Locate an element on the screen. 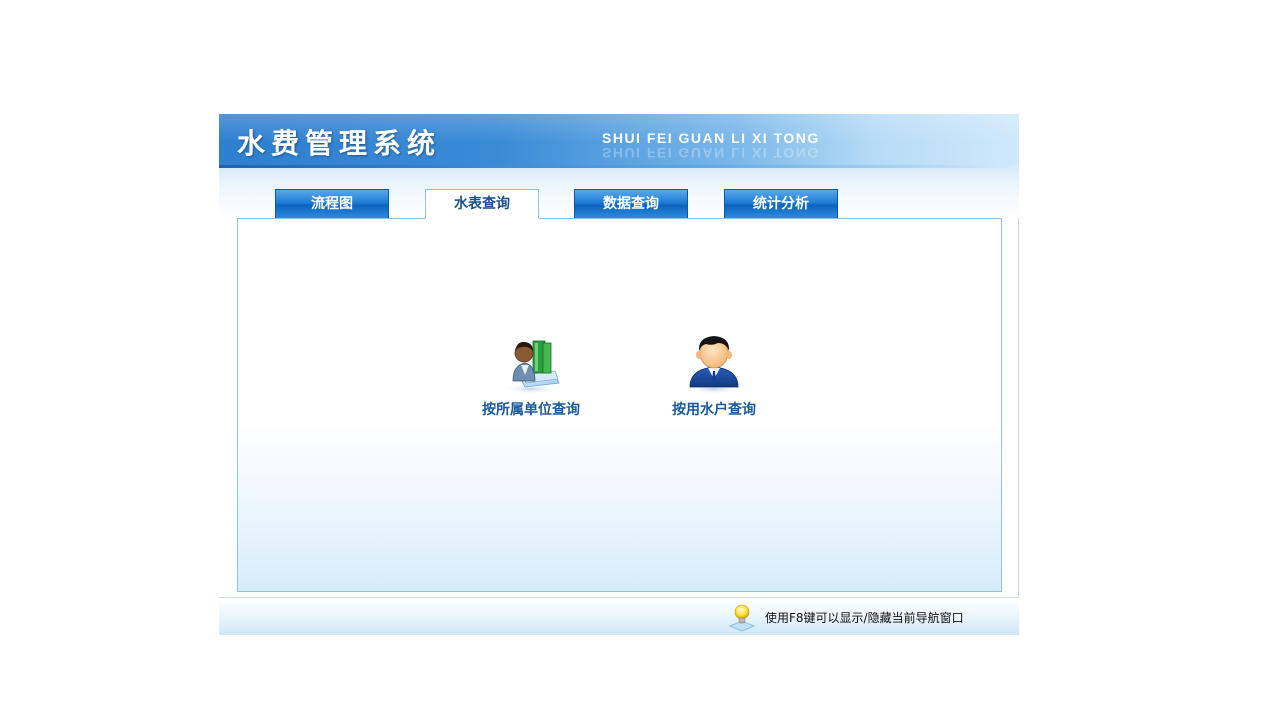 The width and height of the screenshot is (1280, 720). tab-data-query: 数据查询 is located at coordinates (631, 203).